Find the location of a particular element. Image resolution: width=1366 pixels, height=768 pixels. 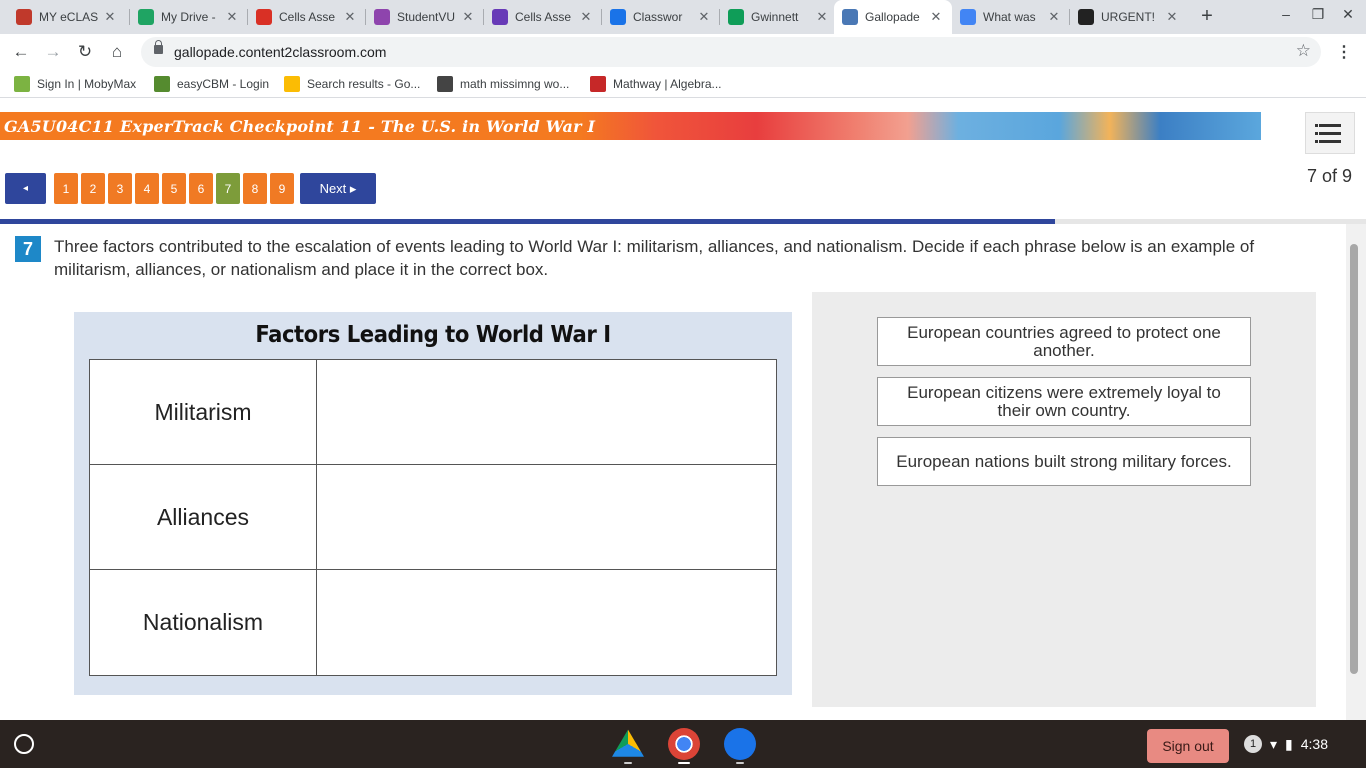

page-button-7: 7 is located at coordinates (228, 188).